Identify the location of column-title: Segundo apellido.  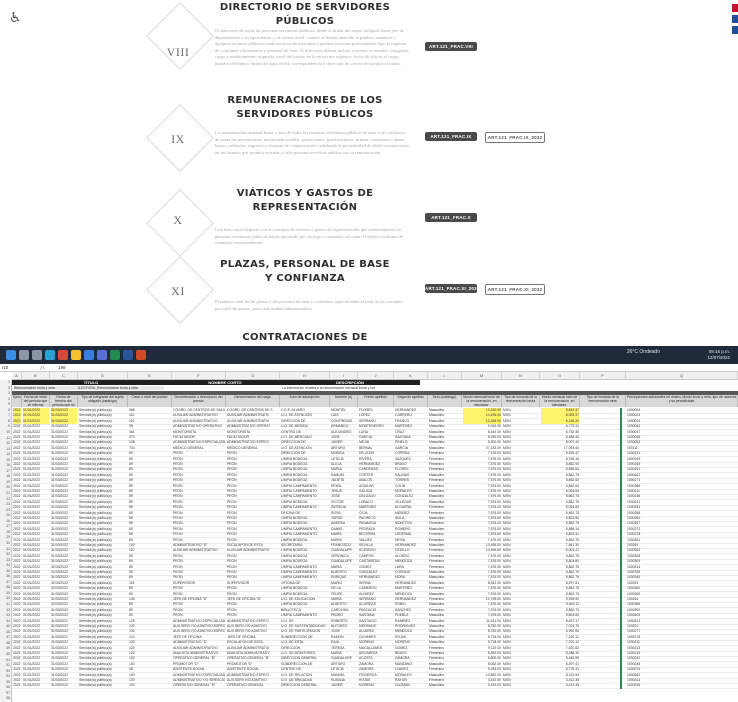
(411, 401).